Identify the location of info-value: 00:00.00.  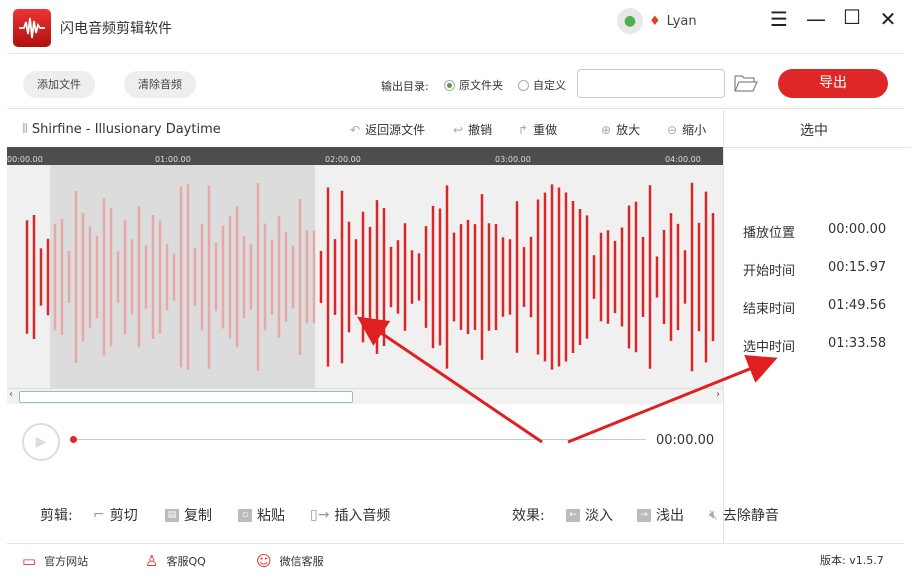
(857, 229).